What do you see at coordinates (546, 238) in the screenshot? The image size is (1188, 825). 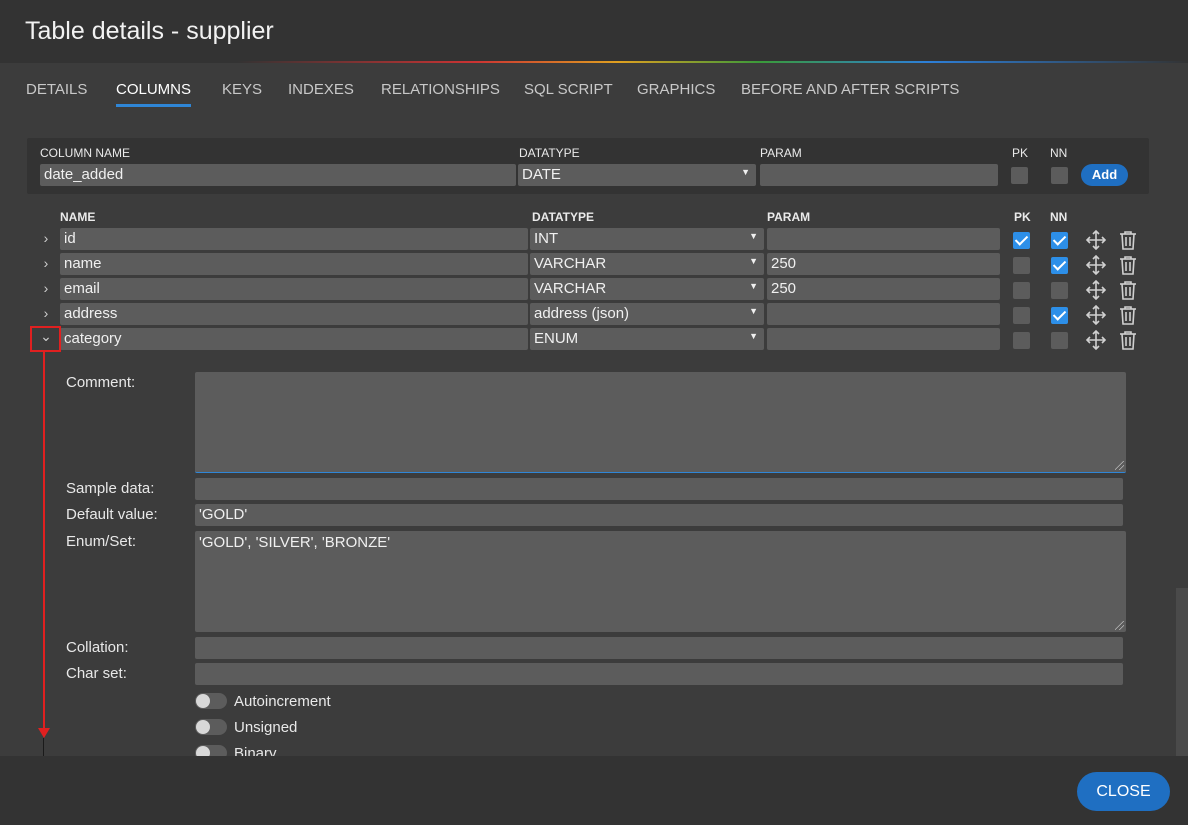 I see `column-datatype-value: INT` at bounding box center [546, 238].